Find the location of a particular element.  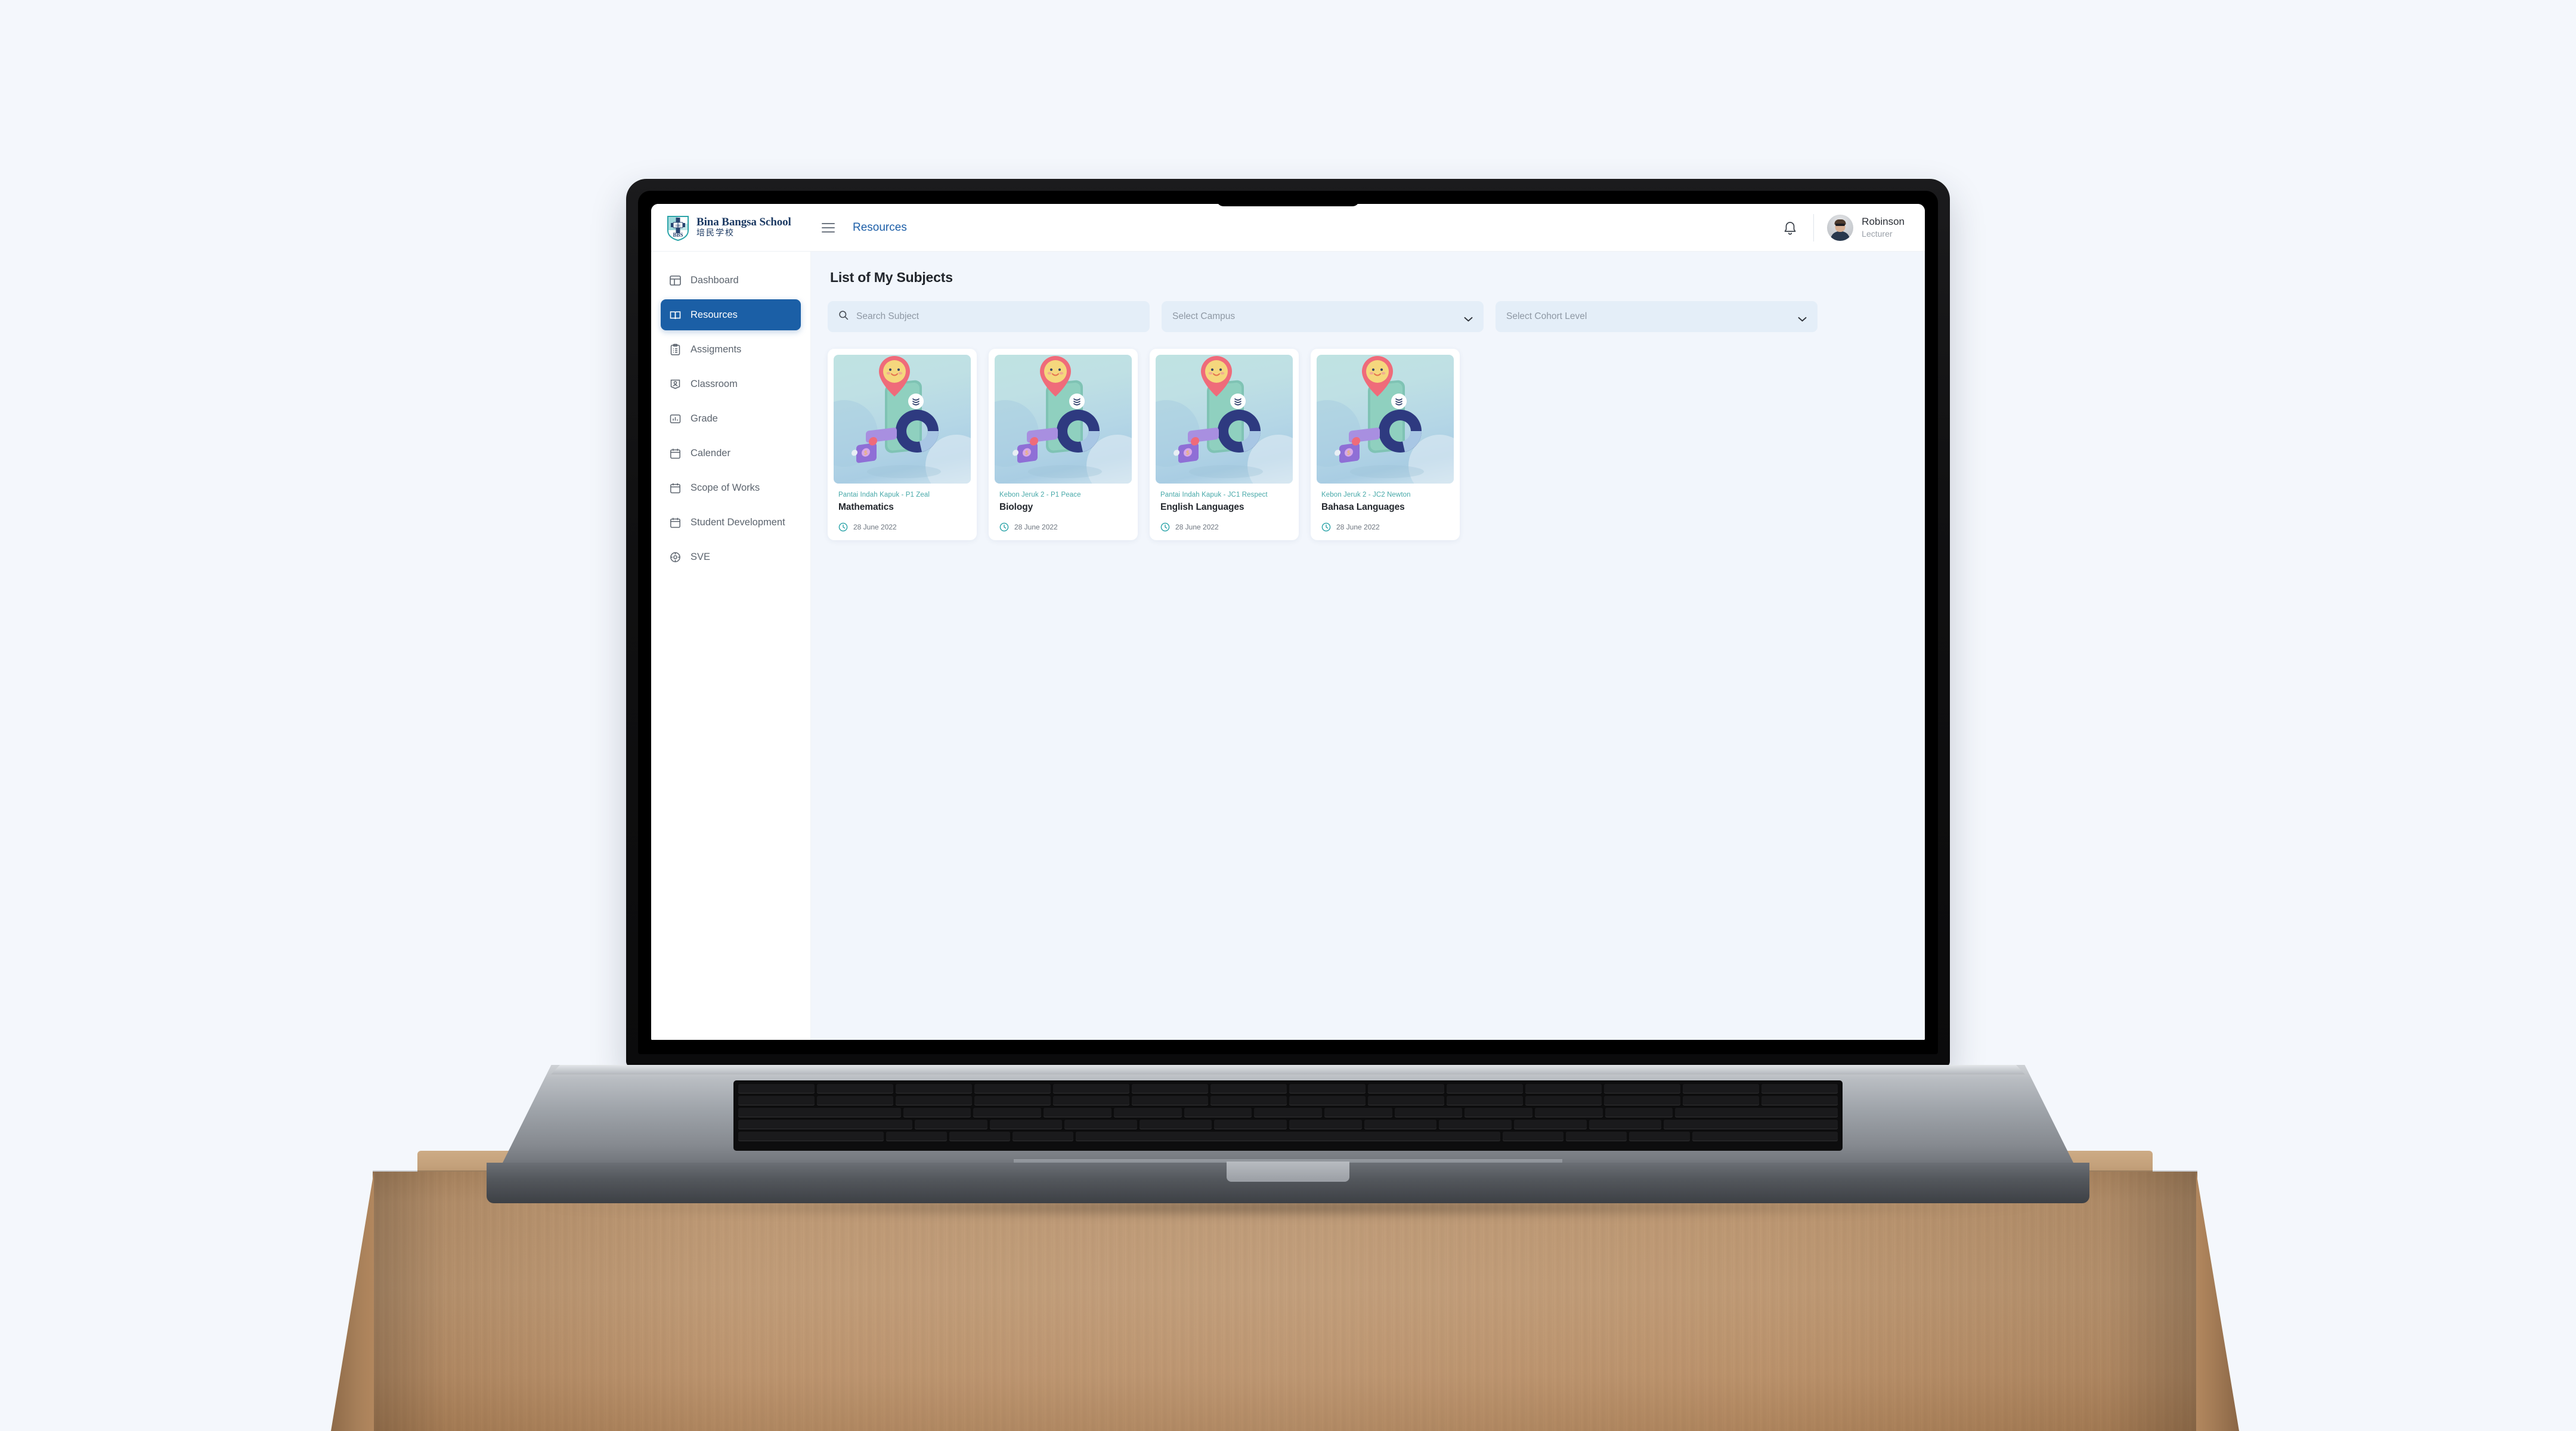

sidebar-item-classroom: Classroom is located at coordinates (731, 383).